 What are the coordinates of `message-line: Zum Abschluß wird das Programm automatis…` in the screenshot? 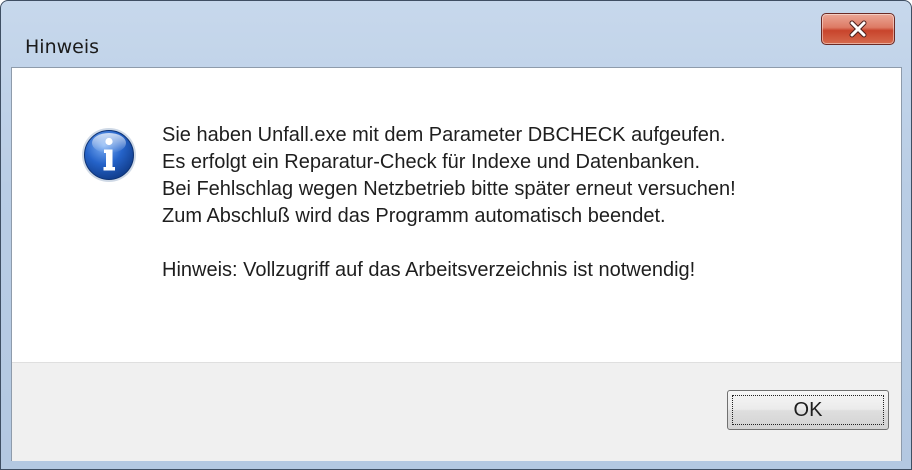 It's located at (414, 216).